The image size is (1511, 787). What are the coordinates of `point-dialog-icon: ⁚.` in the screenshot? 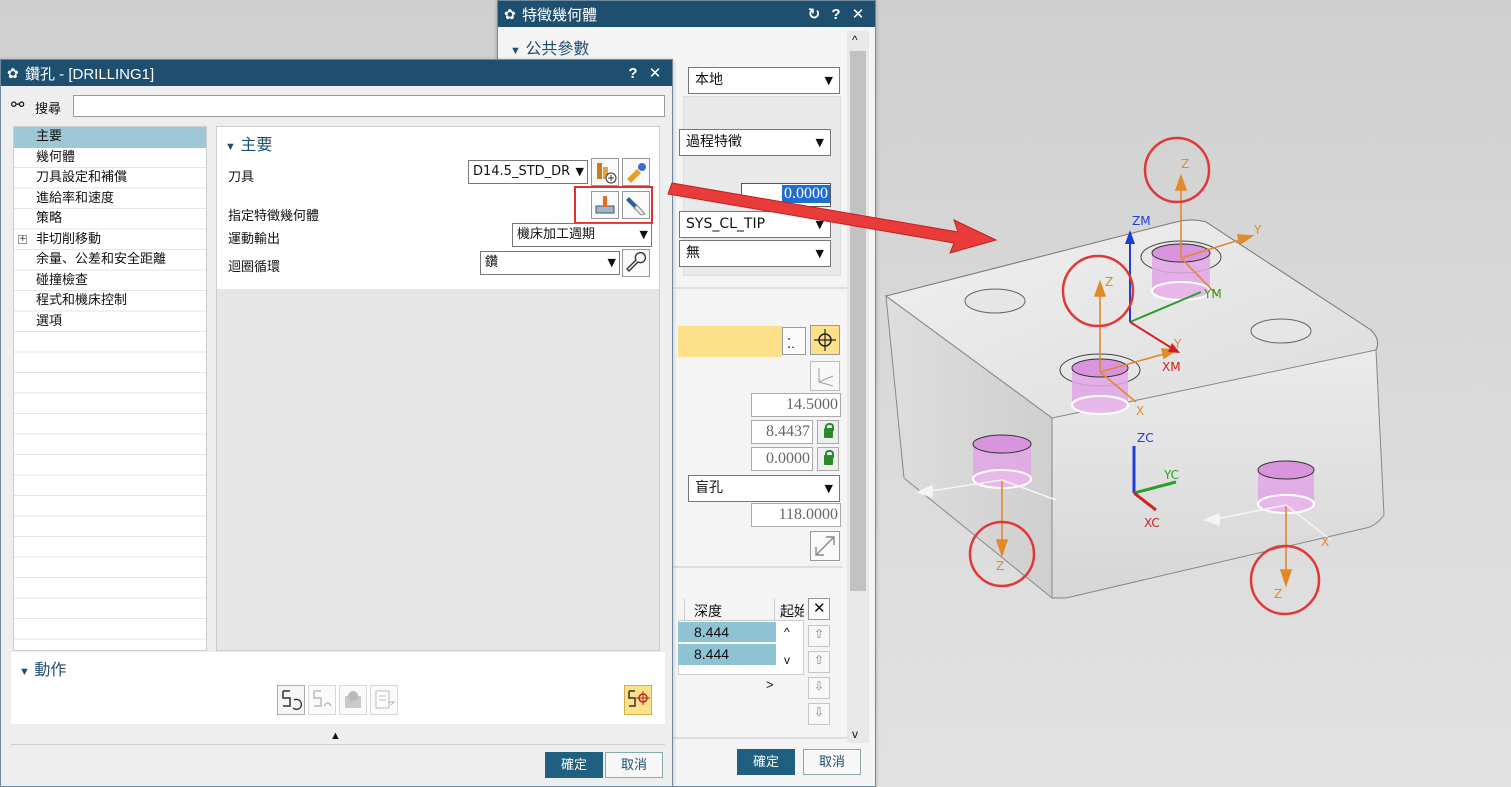 It's located at (794, 341).